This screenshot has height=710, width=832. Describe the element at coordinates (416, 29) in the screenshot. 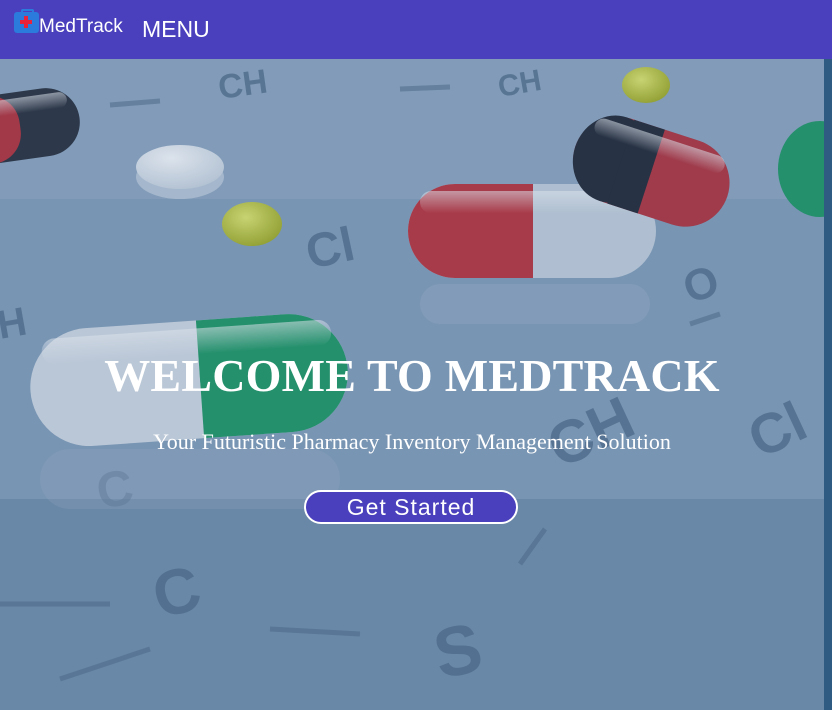

I see `top-navbar: MedTrack MENU` at that location.